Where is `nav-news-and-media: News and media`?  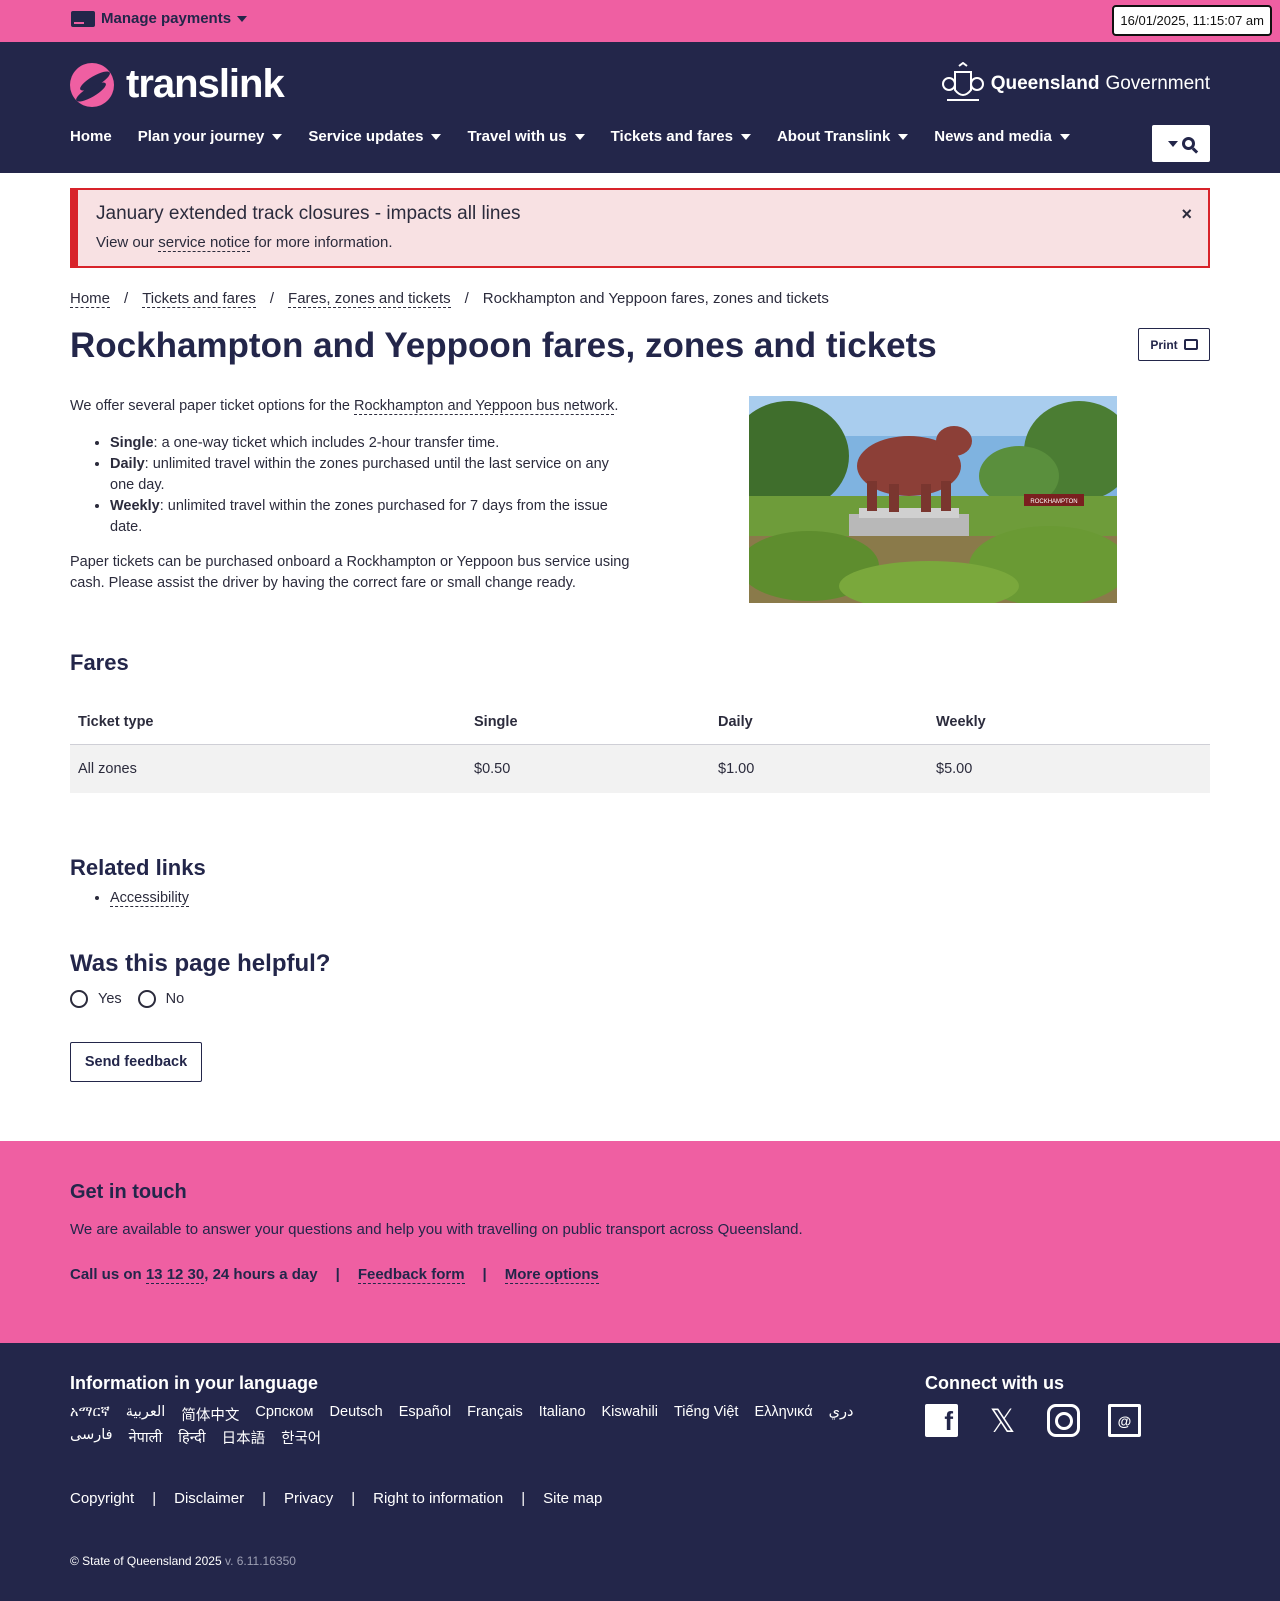 nav-news-and-media: News and media is located at coordinates (1002, 136).